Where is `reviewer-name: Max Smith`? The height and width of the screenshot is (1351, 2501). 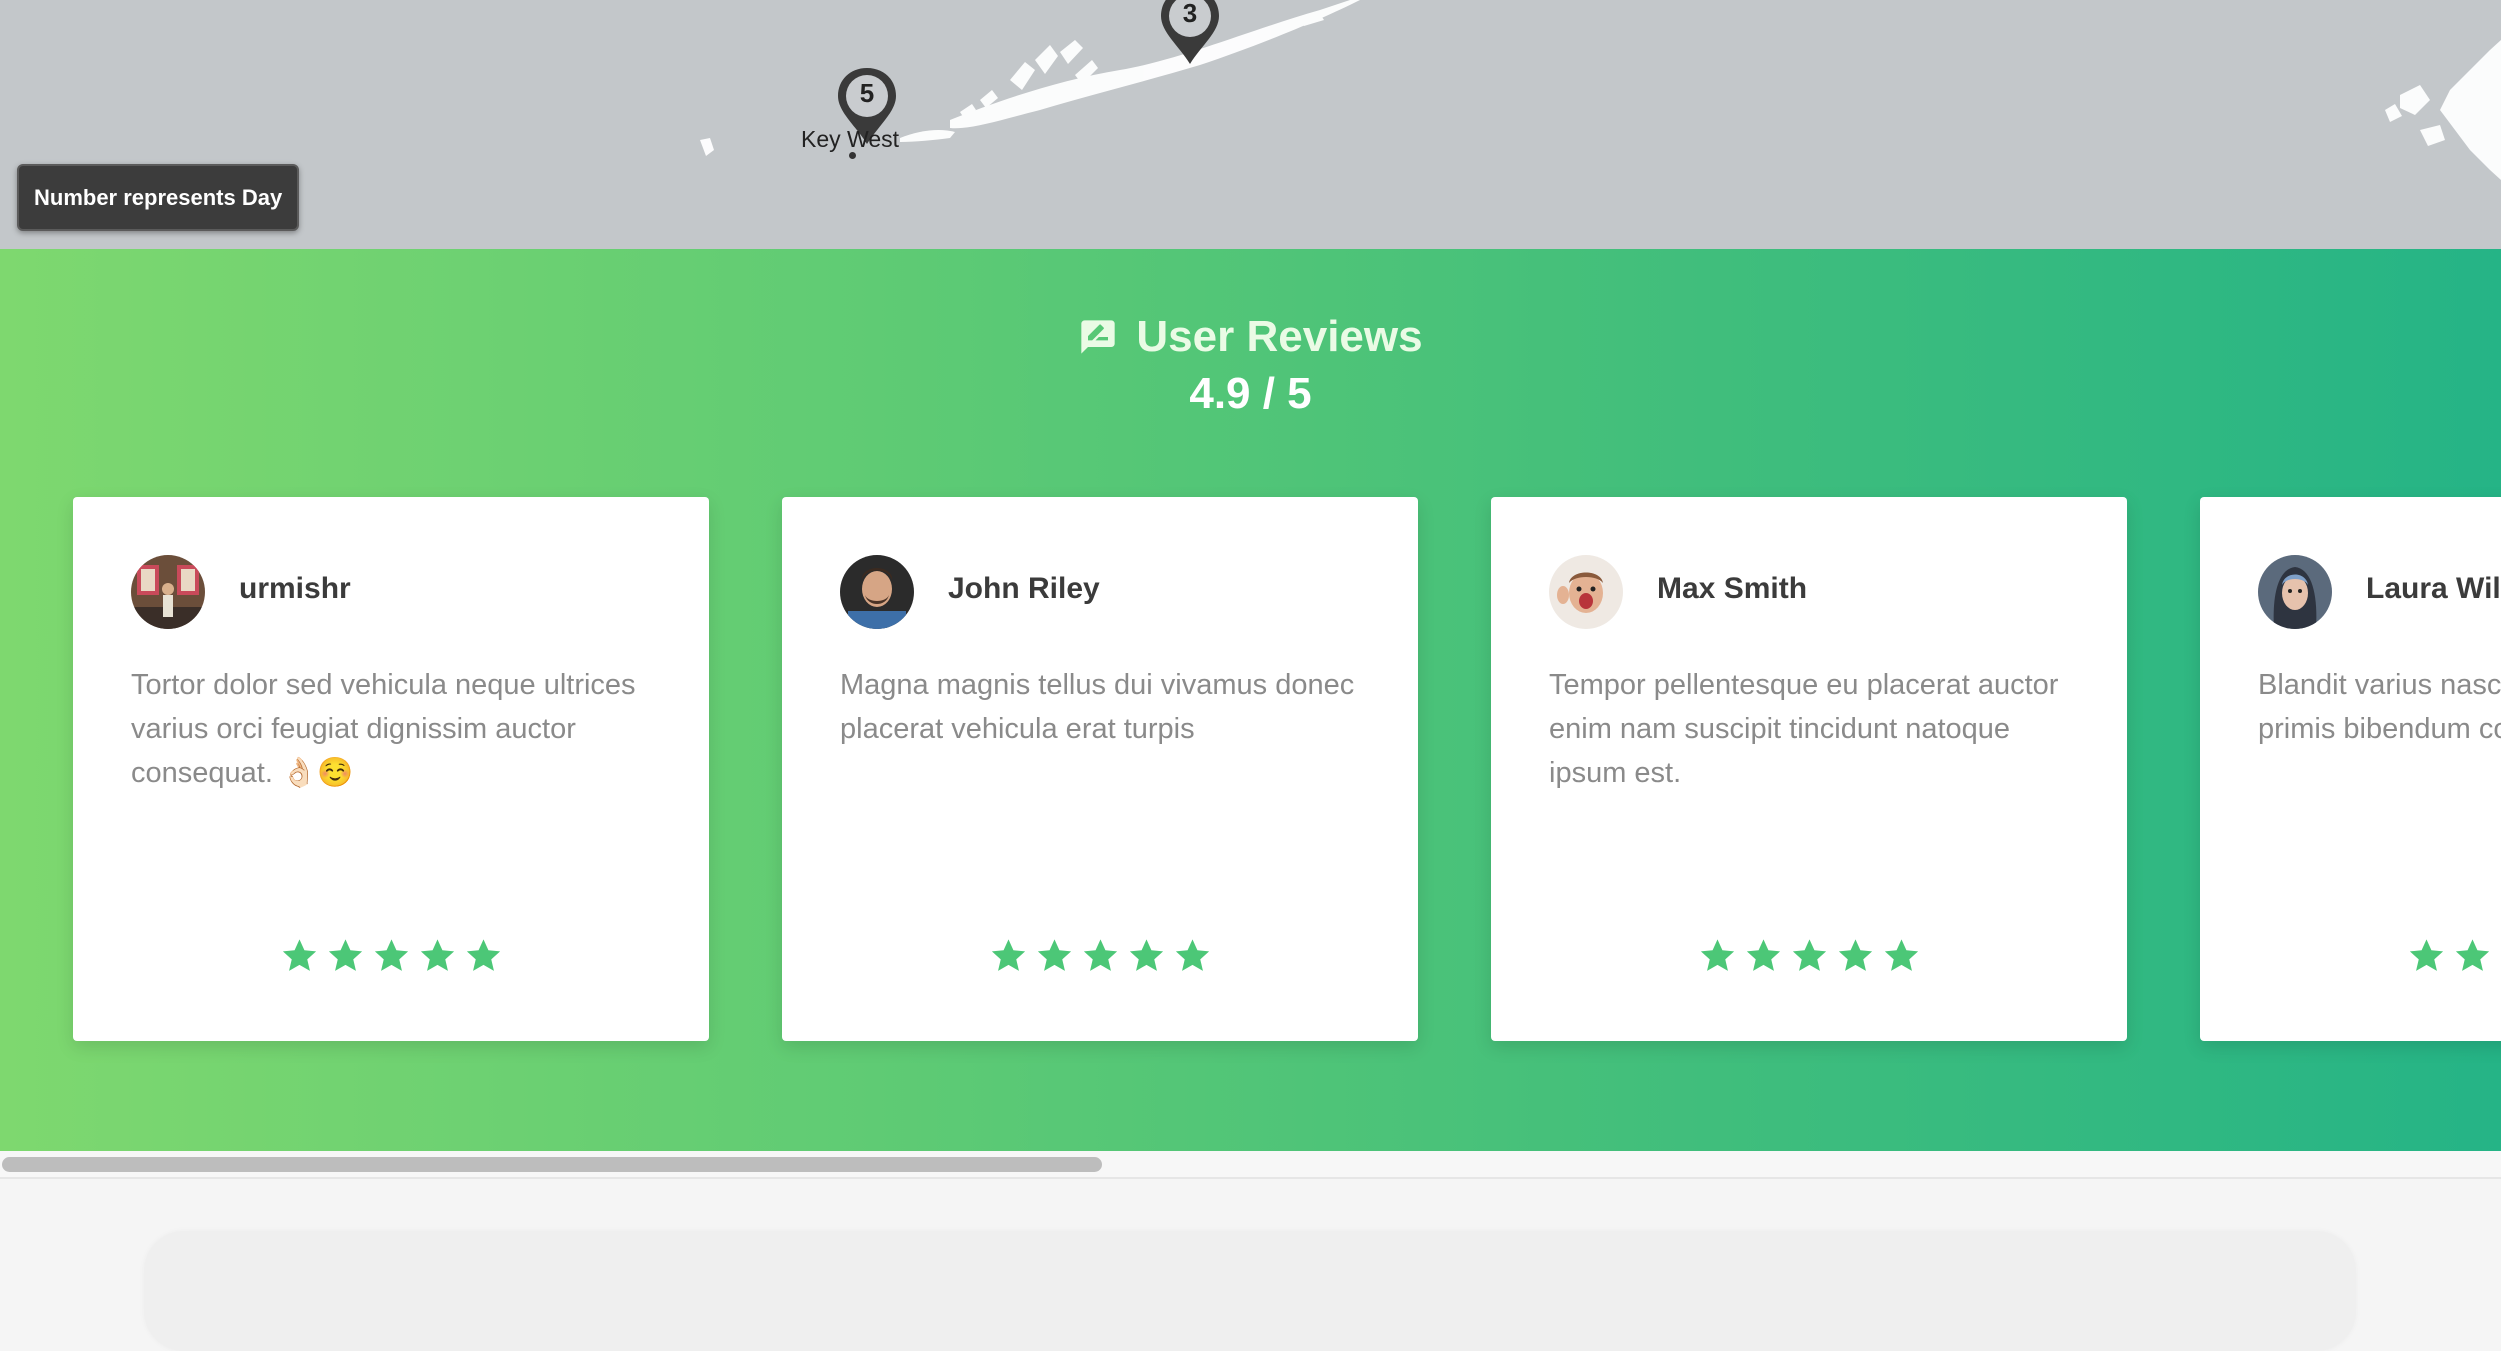
reviewer-name: Max Smith is located at coordinates (1732, 589).